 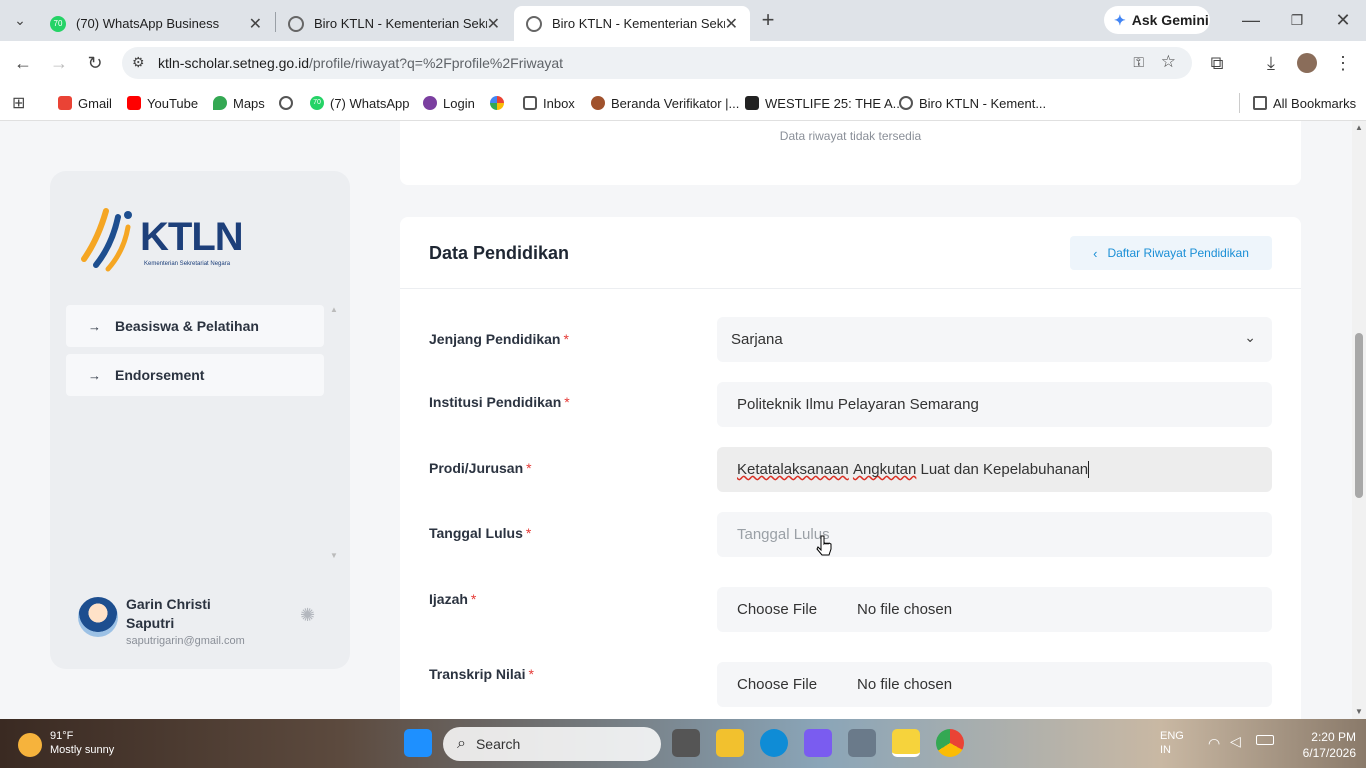 I want to click on sidebar-item-label: Beasiswa & Pelatihan, so click(x=187, y=326).